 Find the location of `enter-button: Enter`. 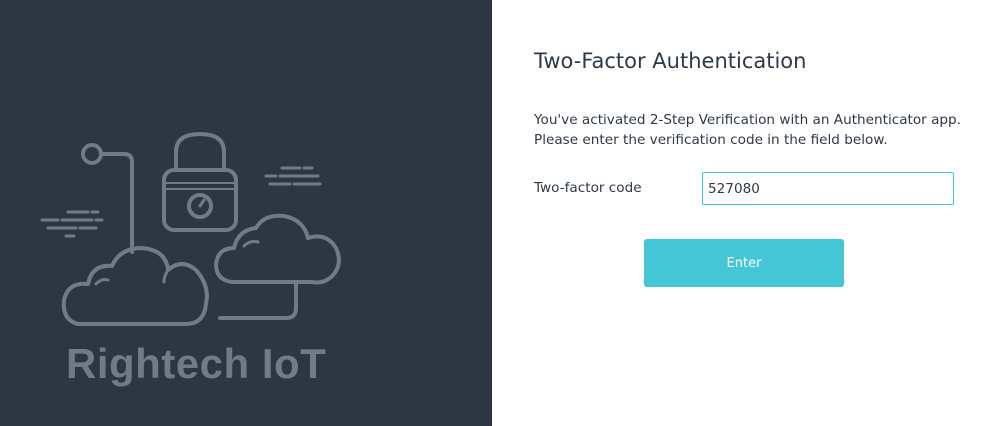

enter-button: Enter is located at coordinates (744, 263).